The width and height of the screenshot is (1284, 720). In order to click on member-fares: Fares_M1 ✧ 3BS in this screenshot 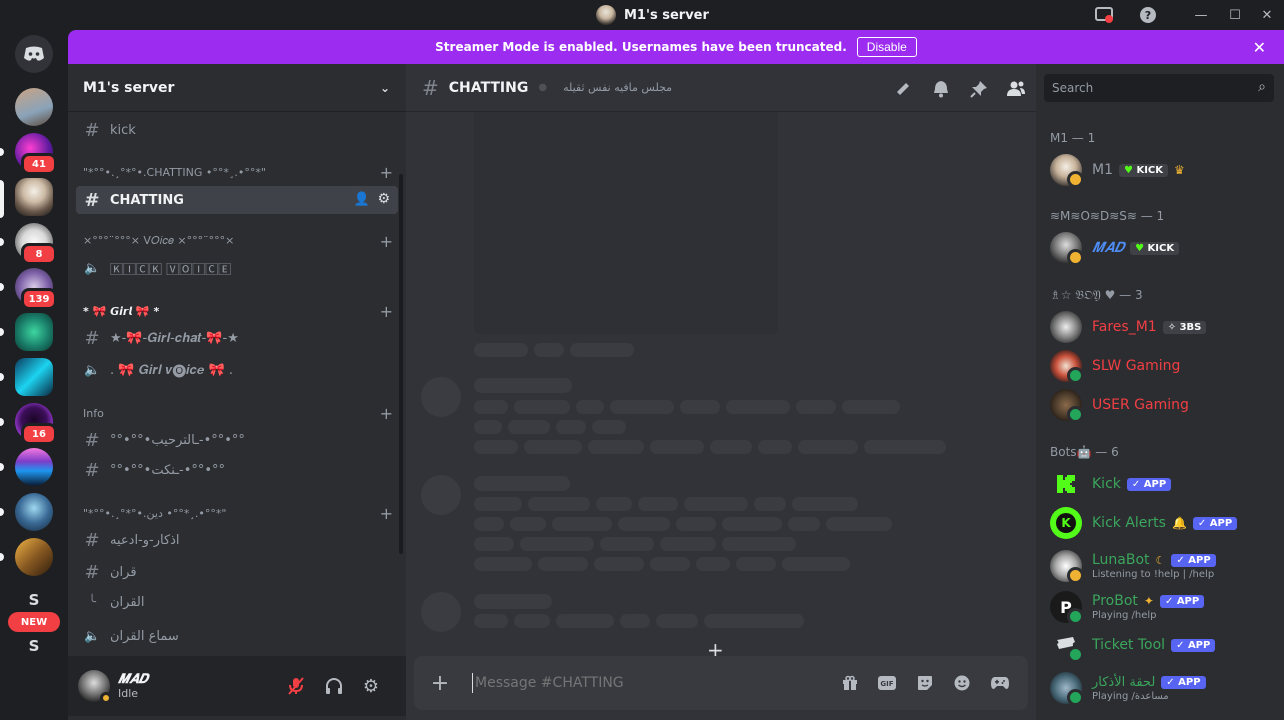, I will do `click(1162, 327)`.